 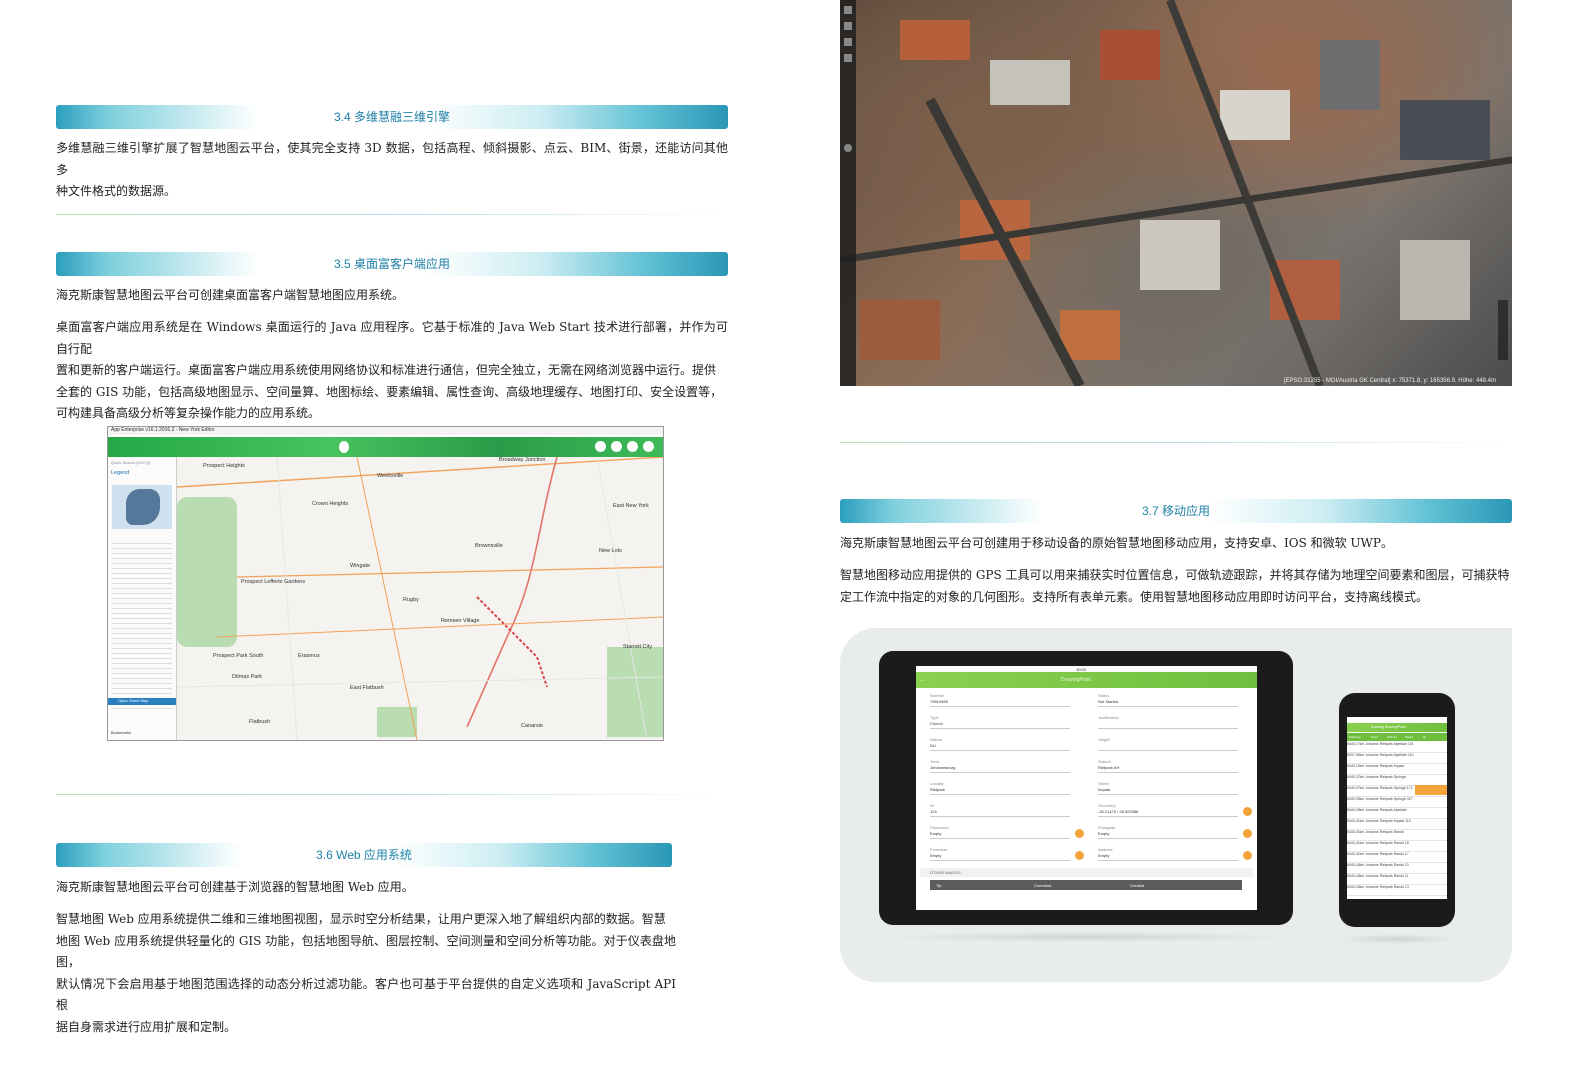 What do you see at coordinates (360, 566) in the screenshot?
I see `map-label: Wingate` at bounding box center [360, 566].